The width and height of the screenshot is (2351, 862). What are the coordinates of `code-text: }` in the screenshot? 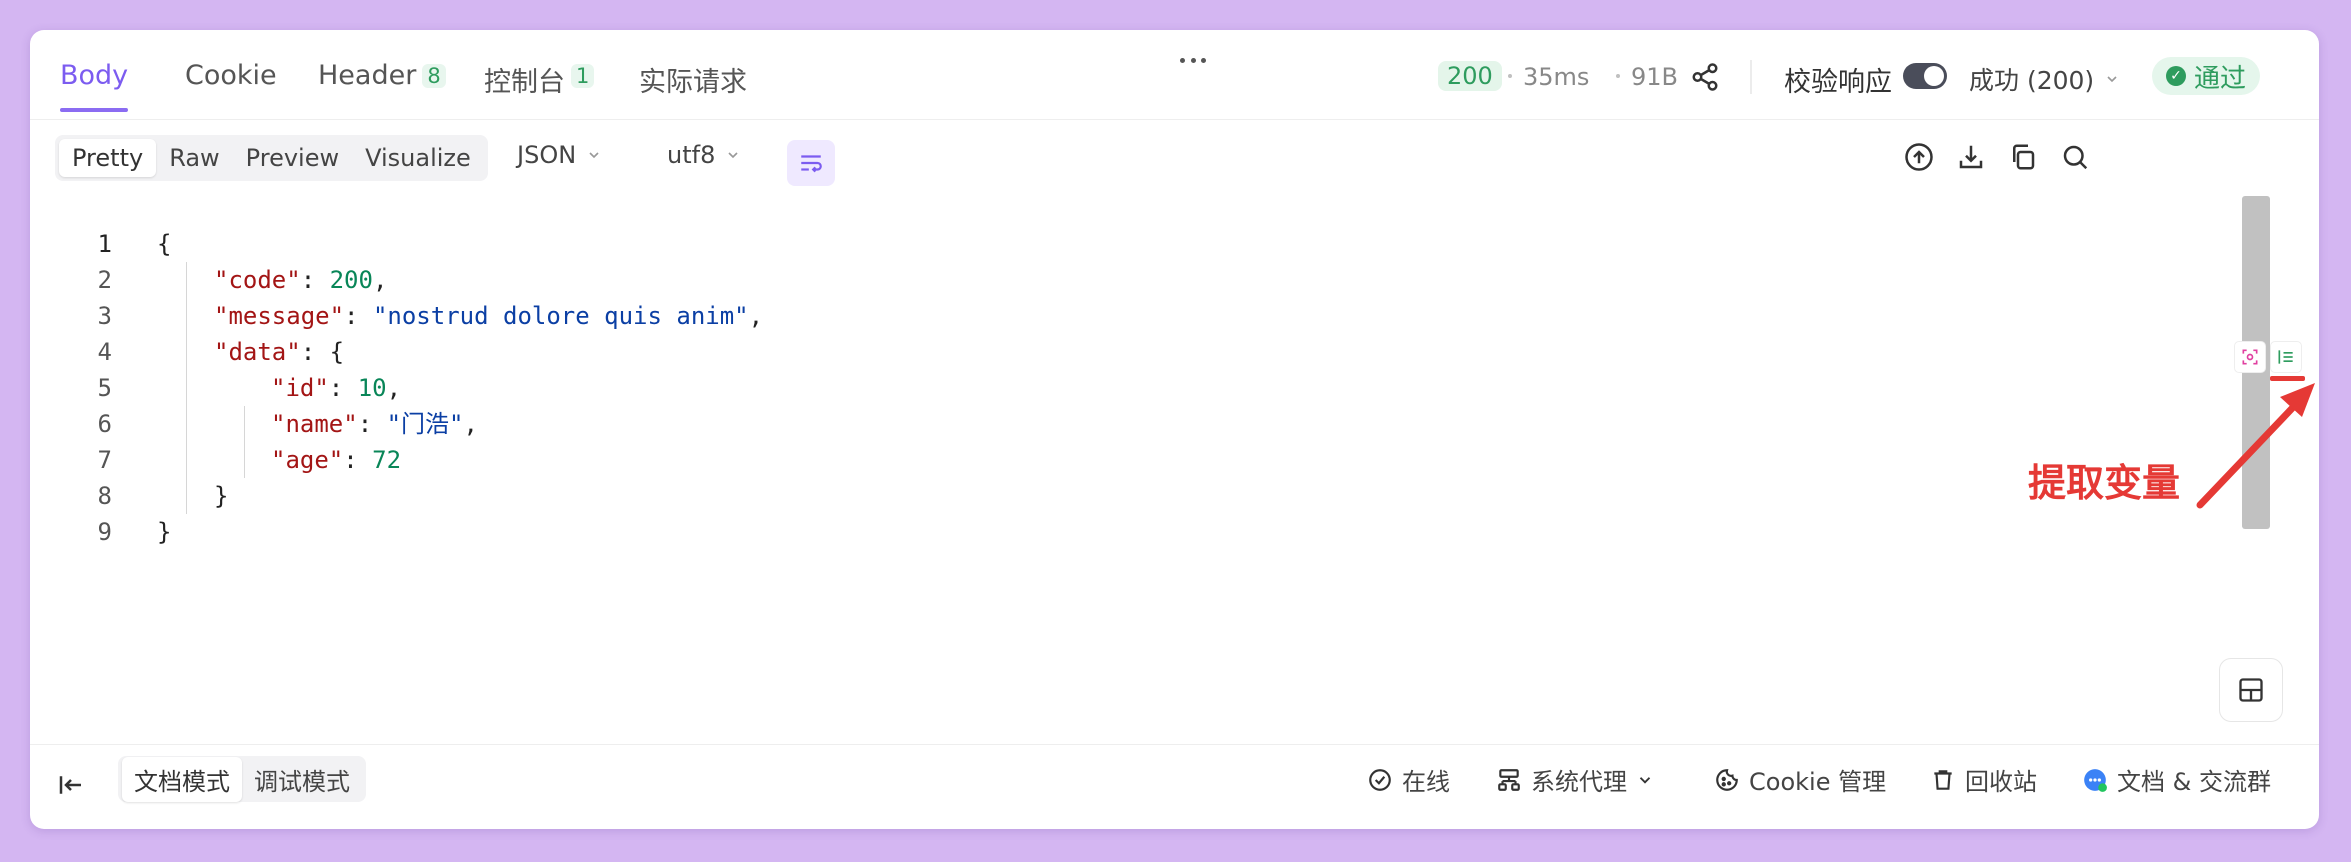 It's located at (164, 532).